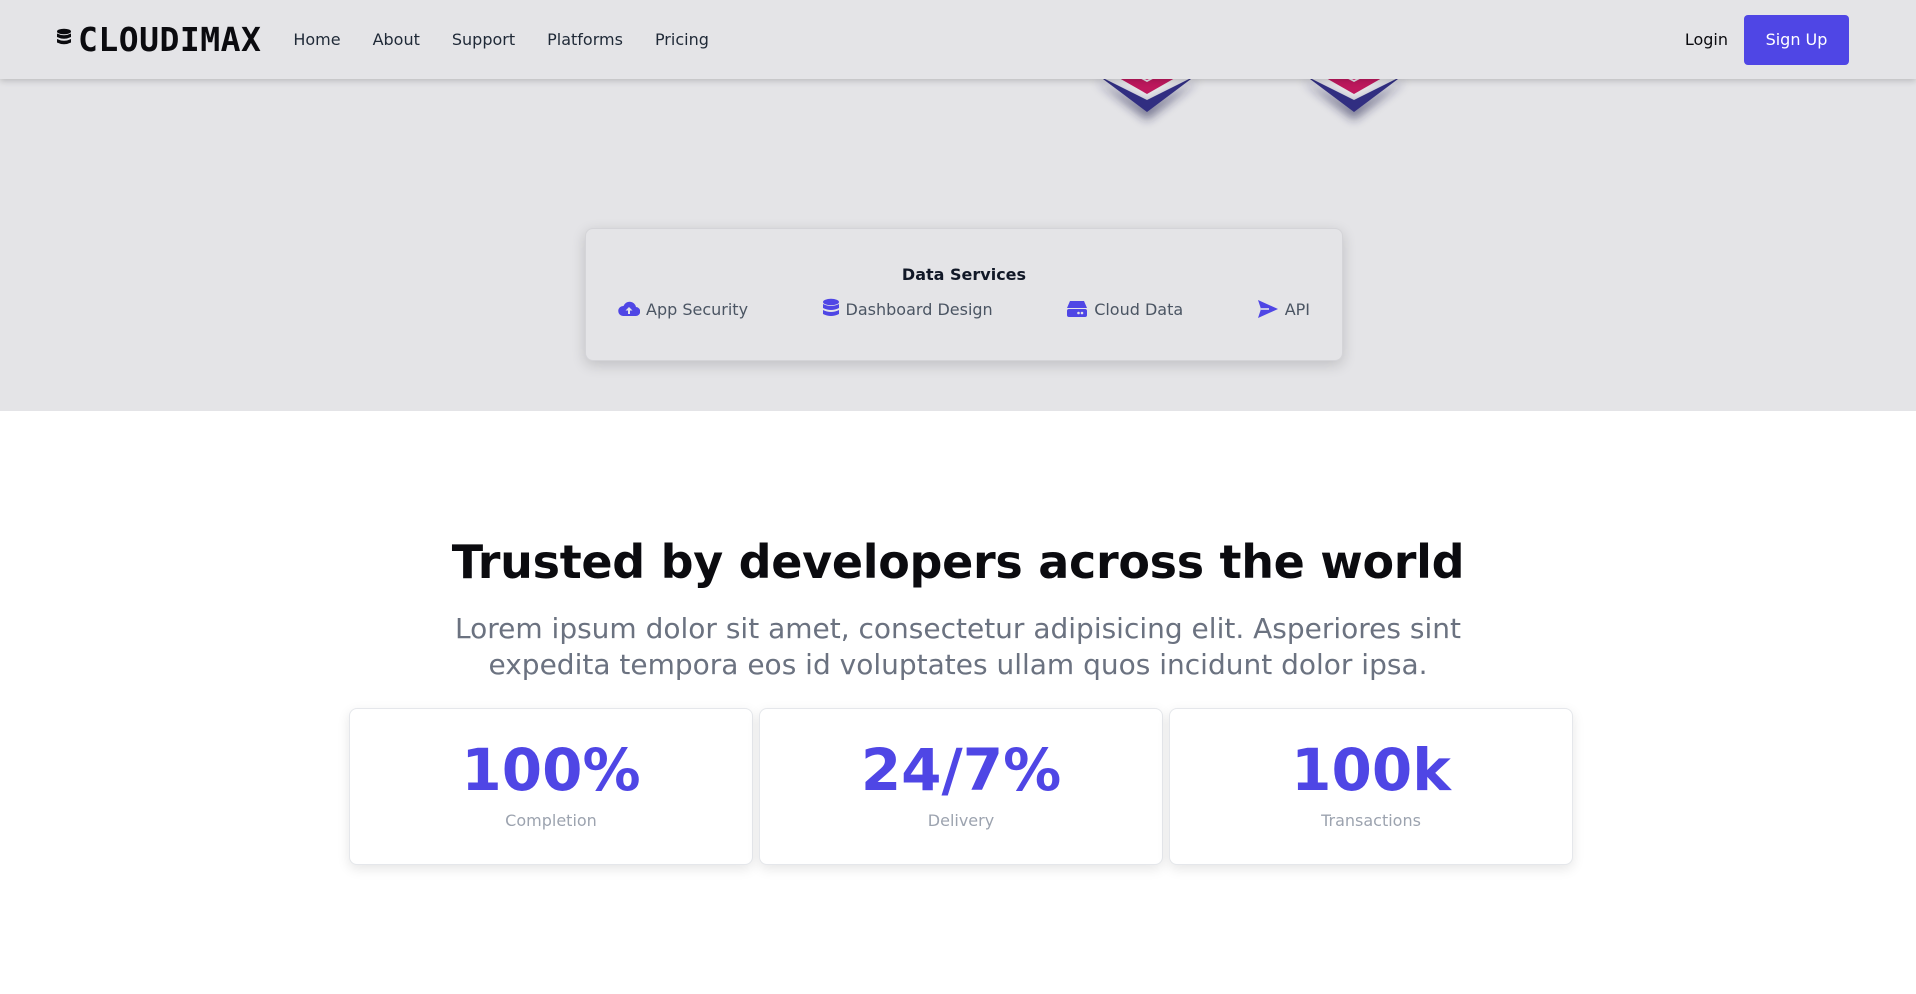 Image resolution: width=1916 pixels, height=994 pixels. I want to click on stat-value: 100%, so click(551, 770).